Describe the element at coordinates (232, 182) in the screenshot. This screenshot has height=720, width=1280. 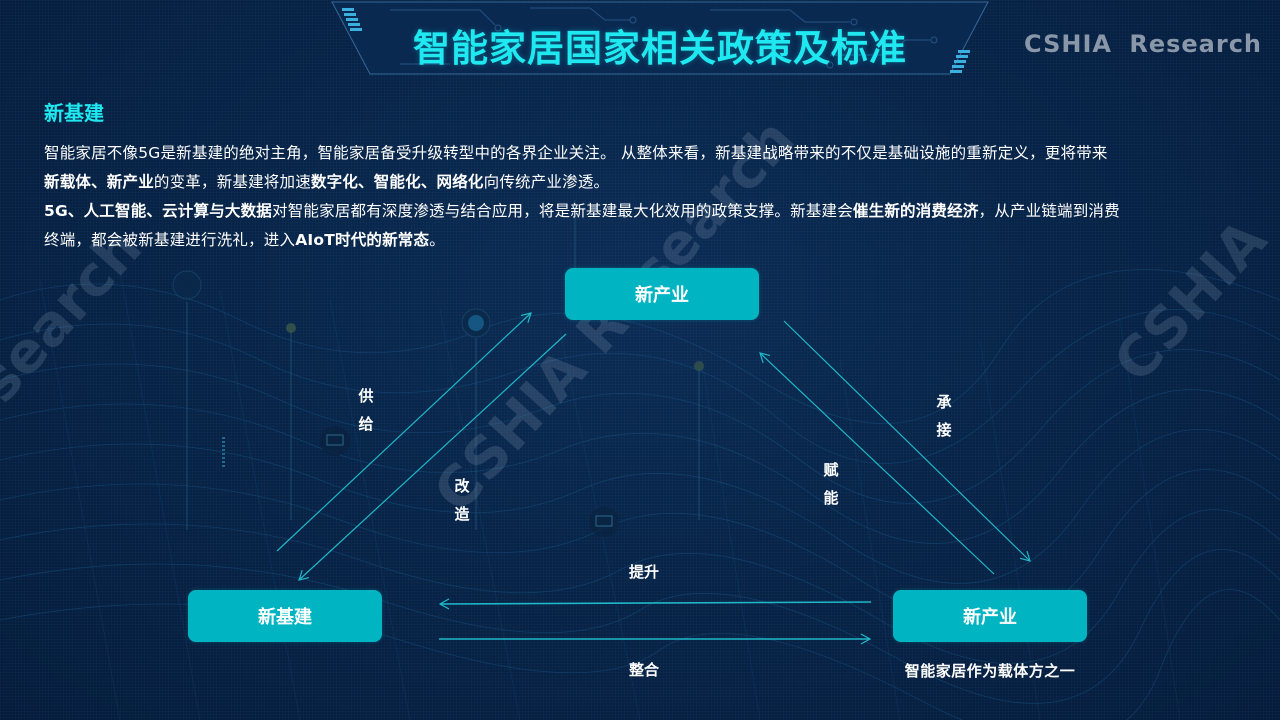
I see `text-span: 的变革，新基建将加速` at that location.